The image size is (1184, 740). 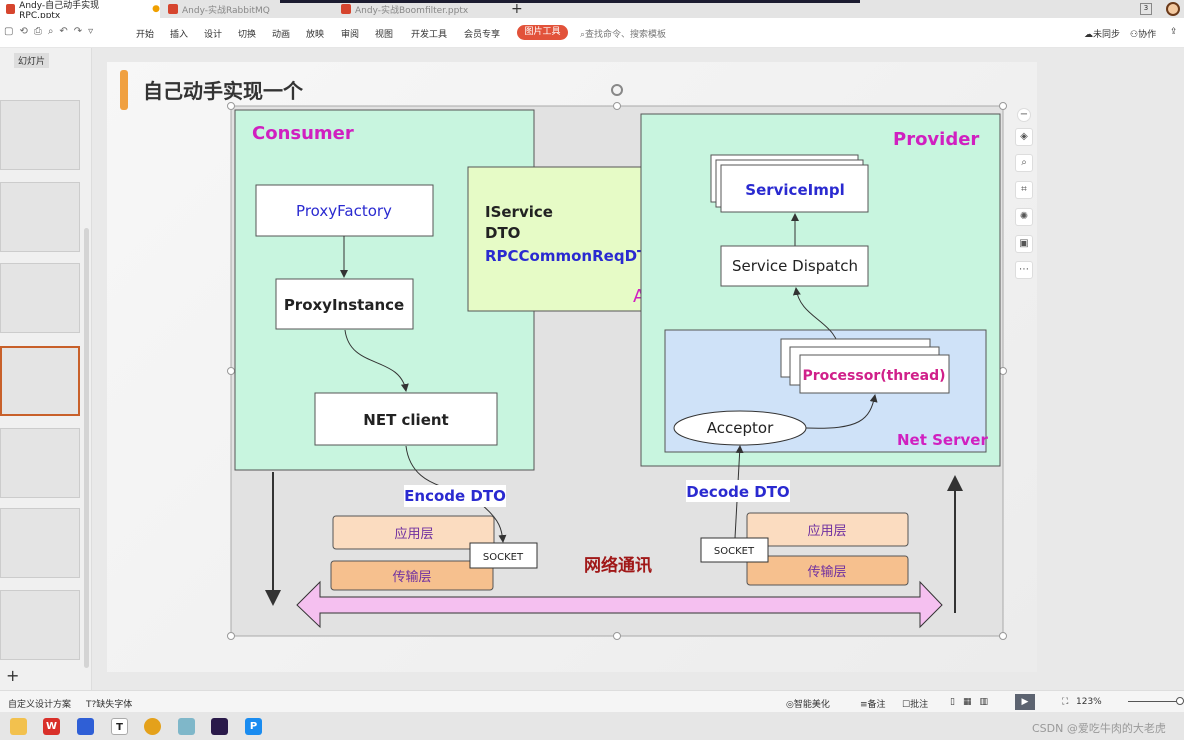 I want to click on taskbar: W T P CSDN @爱吃牛肉的大老虎, so click(x=592, y=726).